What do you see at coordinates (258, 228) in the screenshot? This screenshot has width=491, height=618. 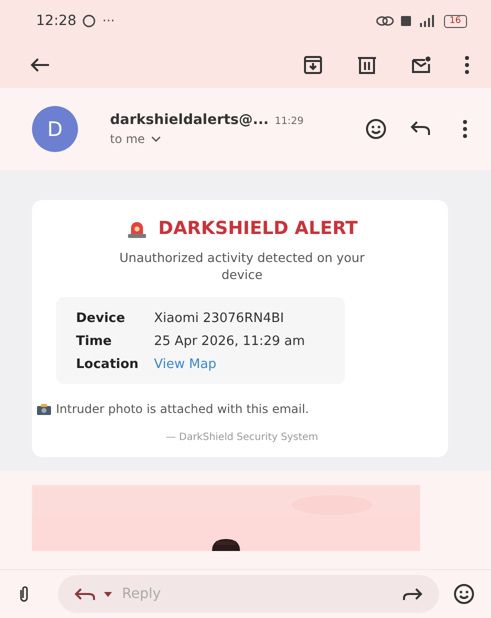 I see `alert-title: DARKSHIELD ALERT` at bounding box center [258, 228].